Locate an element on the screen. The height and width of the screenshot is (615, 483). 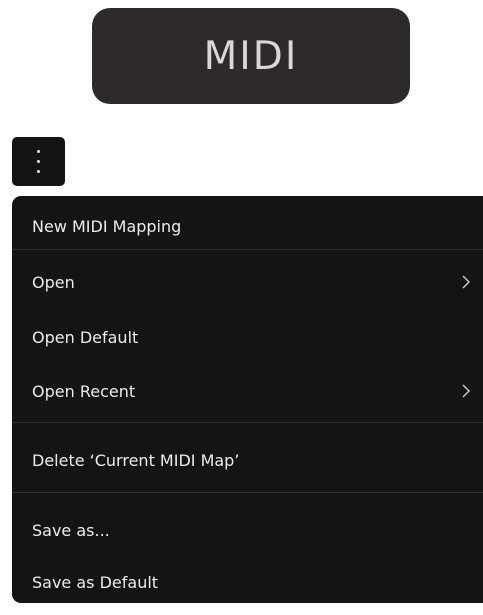
more-options-button is located at coordinates (38, 161).